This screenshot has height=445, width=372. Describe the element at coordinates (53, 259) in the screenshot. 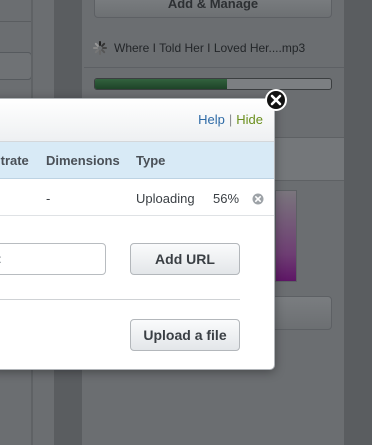

I see `url-input` at that location.